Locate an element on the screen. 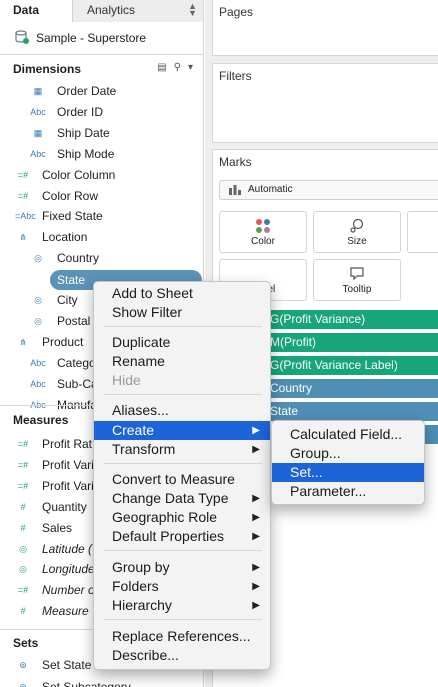 This screenshot has height=687, width=438. mark-pill: Country is located at coordinates (351, 388).